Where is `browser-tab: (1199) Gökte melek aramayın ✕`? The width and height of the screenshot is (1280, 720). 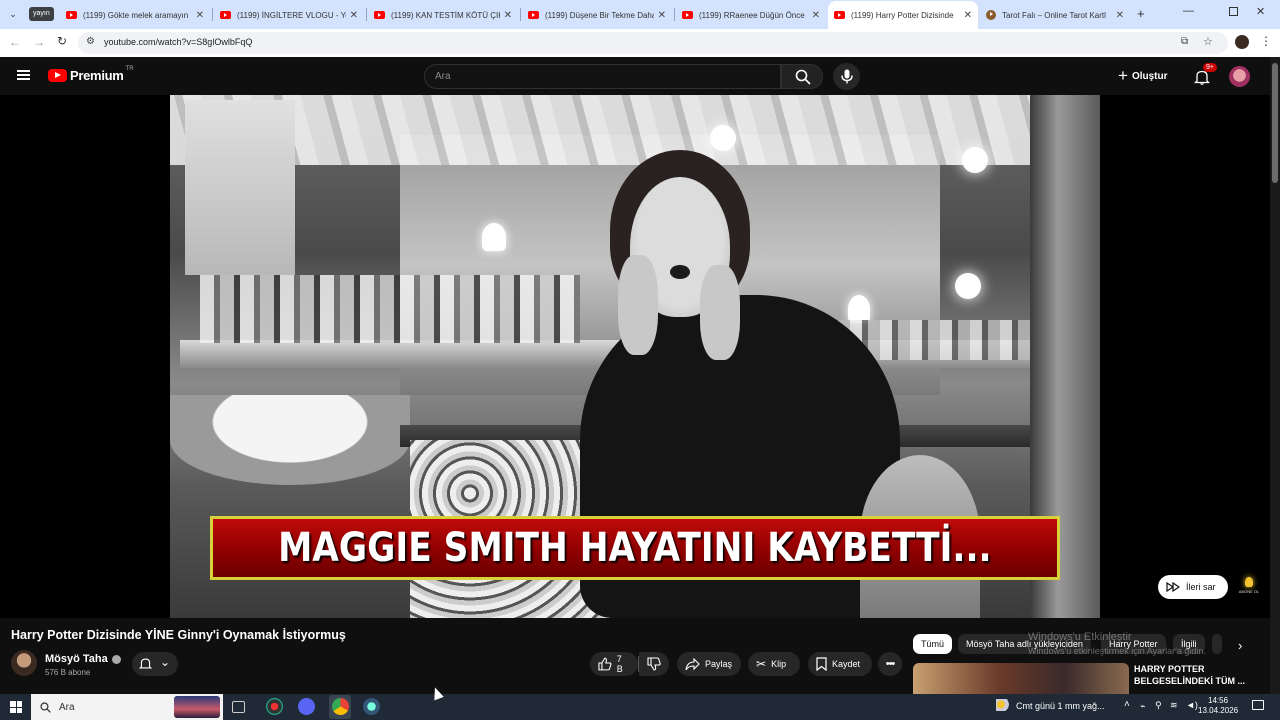
browser-tab: (1199) Gökte melek aramayın ✕ is located at coordinates (135, 15).